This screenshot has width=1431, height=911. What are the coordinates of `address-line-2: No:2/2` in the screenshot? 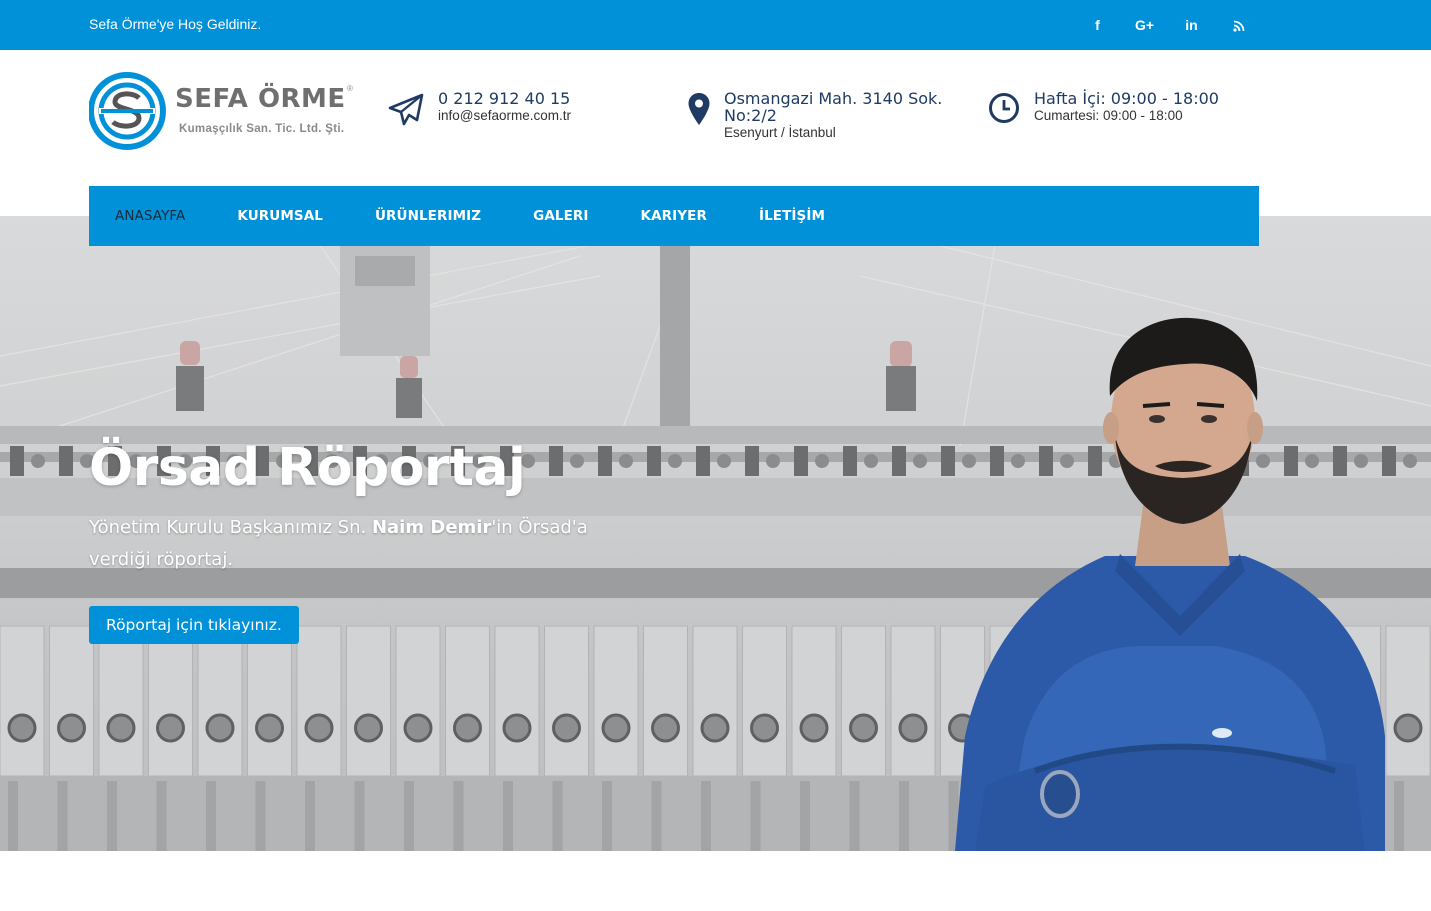 It's located at (750, 115).